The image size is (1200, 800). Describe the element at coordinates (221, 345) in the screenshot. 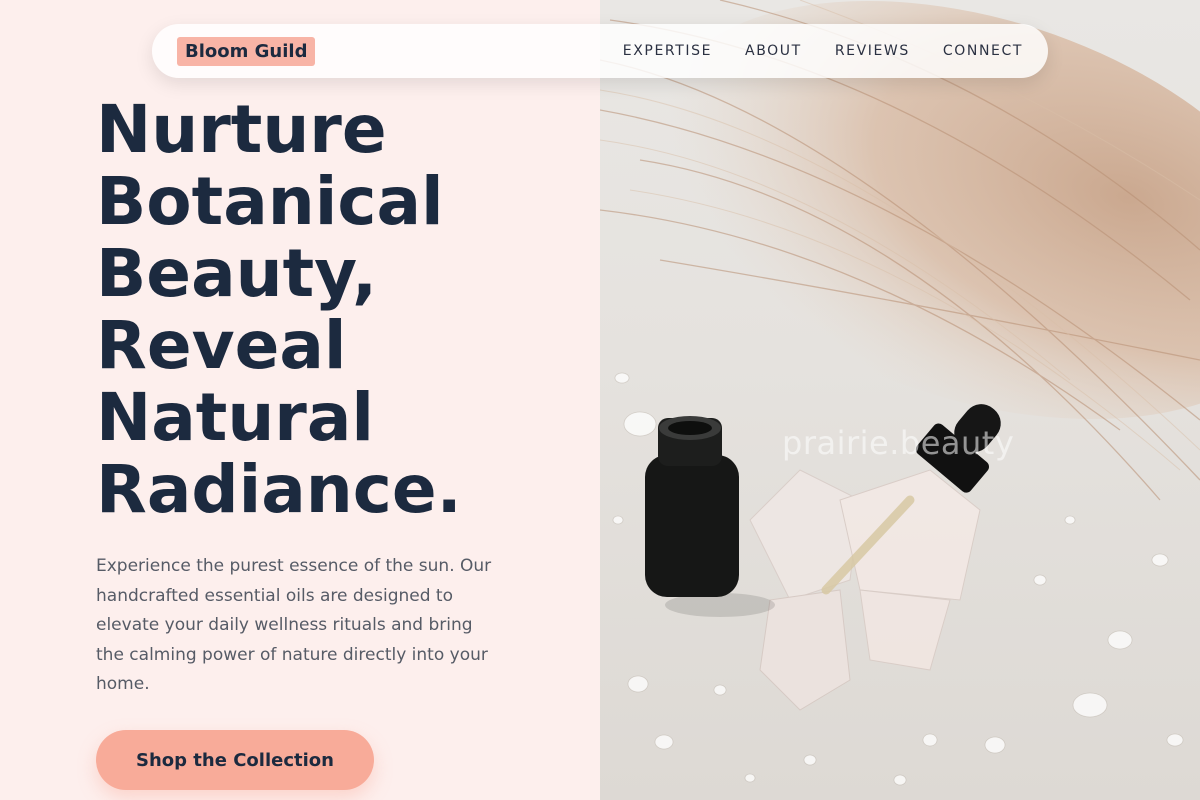

I see `headline-line: Reveal` at that location.